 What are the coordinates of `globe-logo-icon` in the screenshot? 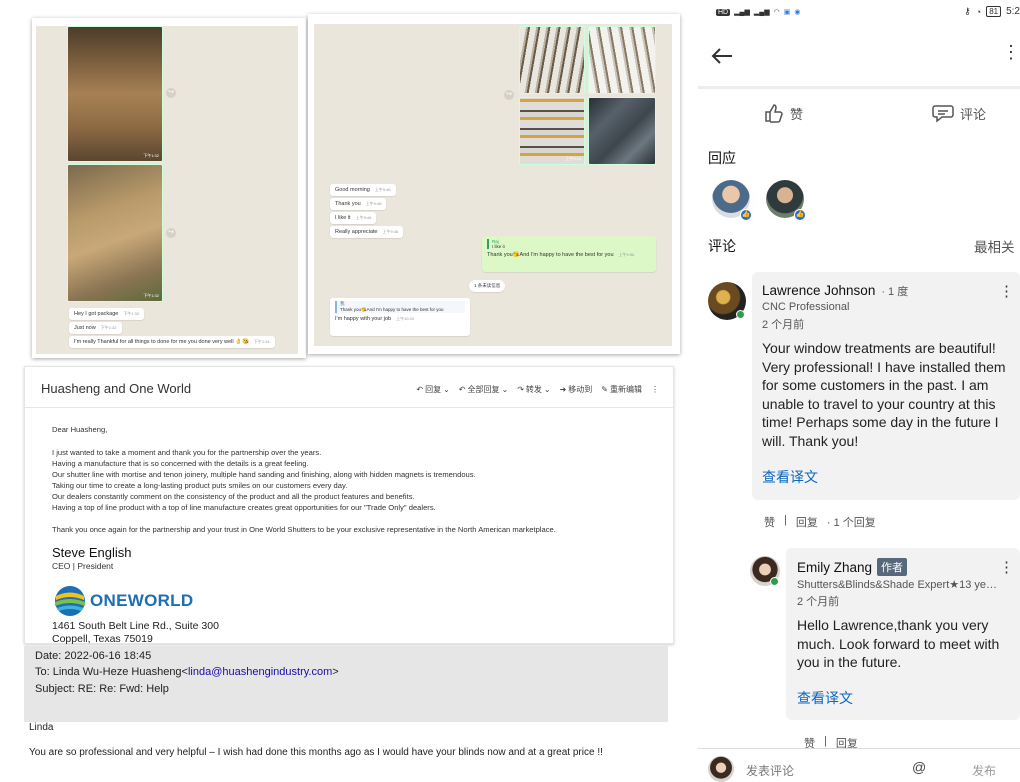 It's located at (70, 601).